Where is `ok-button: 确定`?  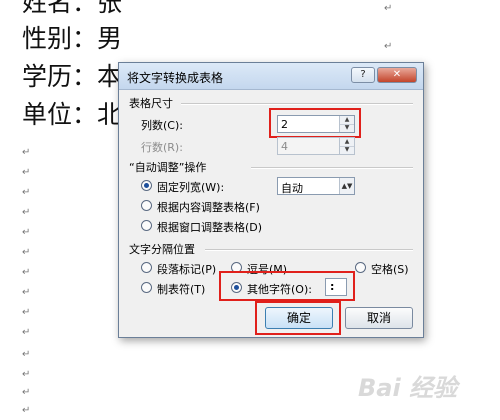 ok-button: 确定 is located at coordinates (299, 318).